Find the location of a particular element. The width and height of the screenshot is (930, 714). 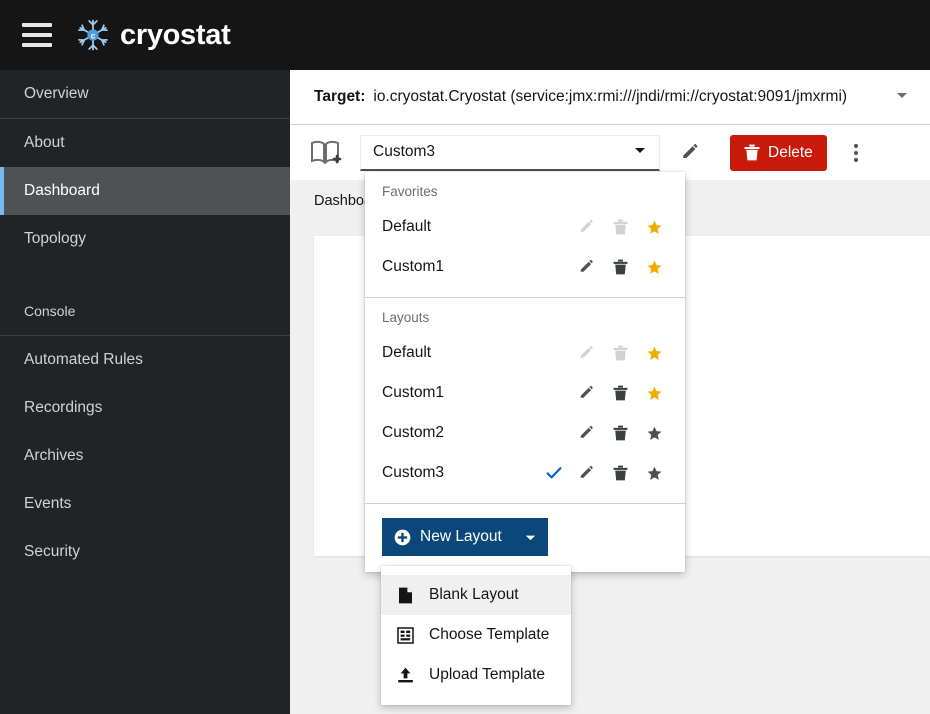

new-layout-button: New Layout is located at coordinates (448, 537).